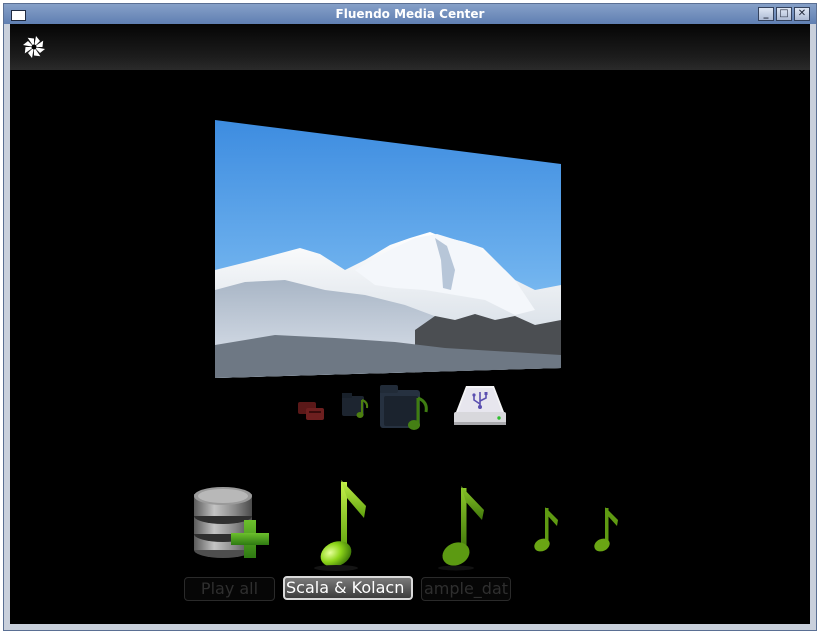 Image resolution: width=824 pixels, height=639 pixels. Describe the element at coordinates (480, 406) in the screenshot. I see `usb-drive-icon` at that location.